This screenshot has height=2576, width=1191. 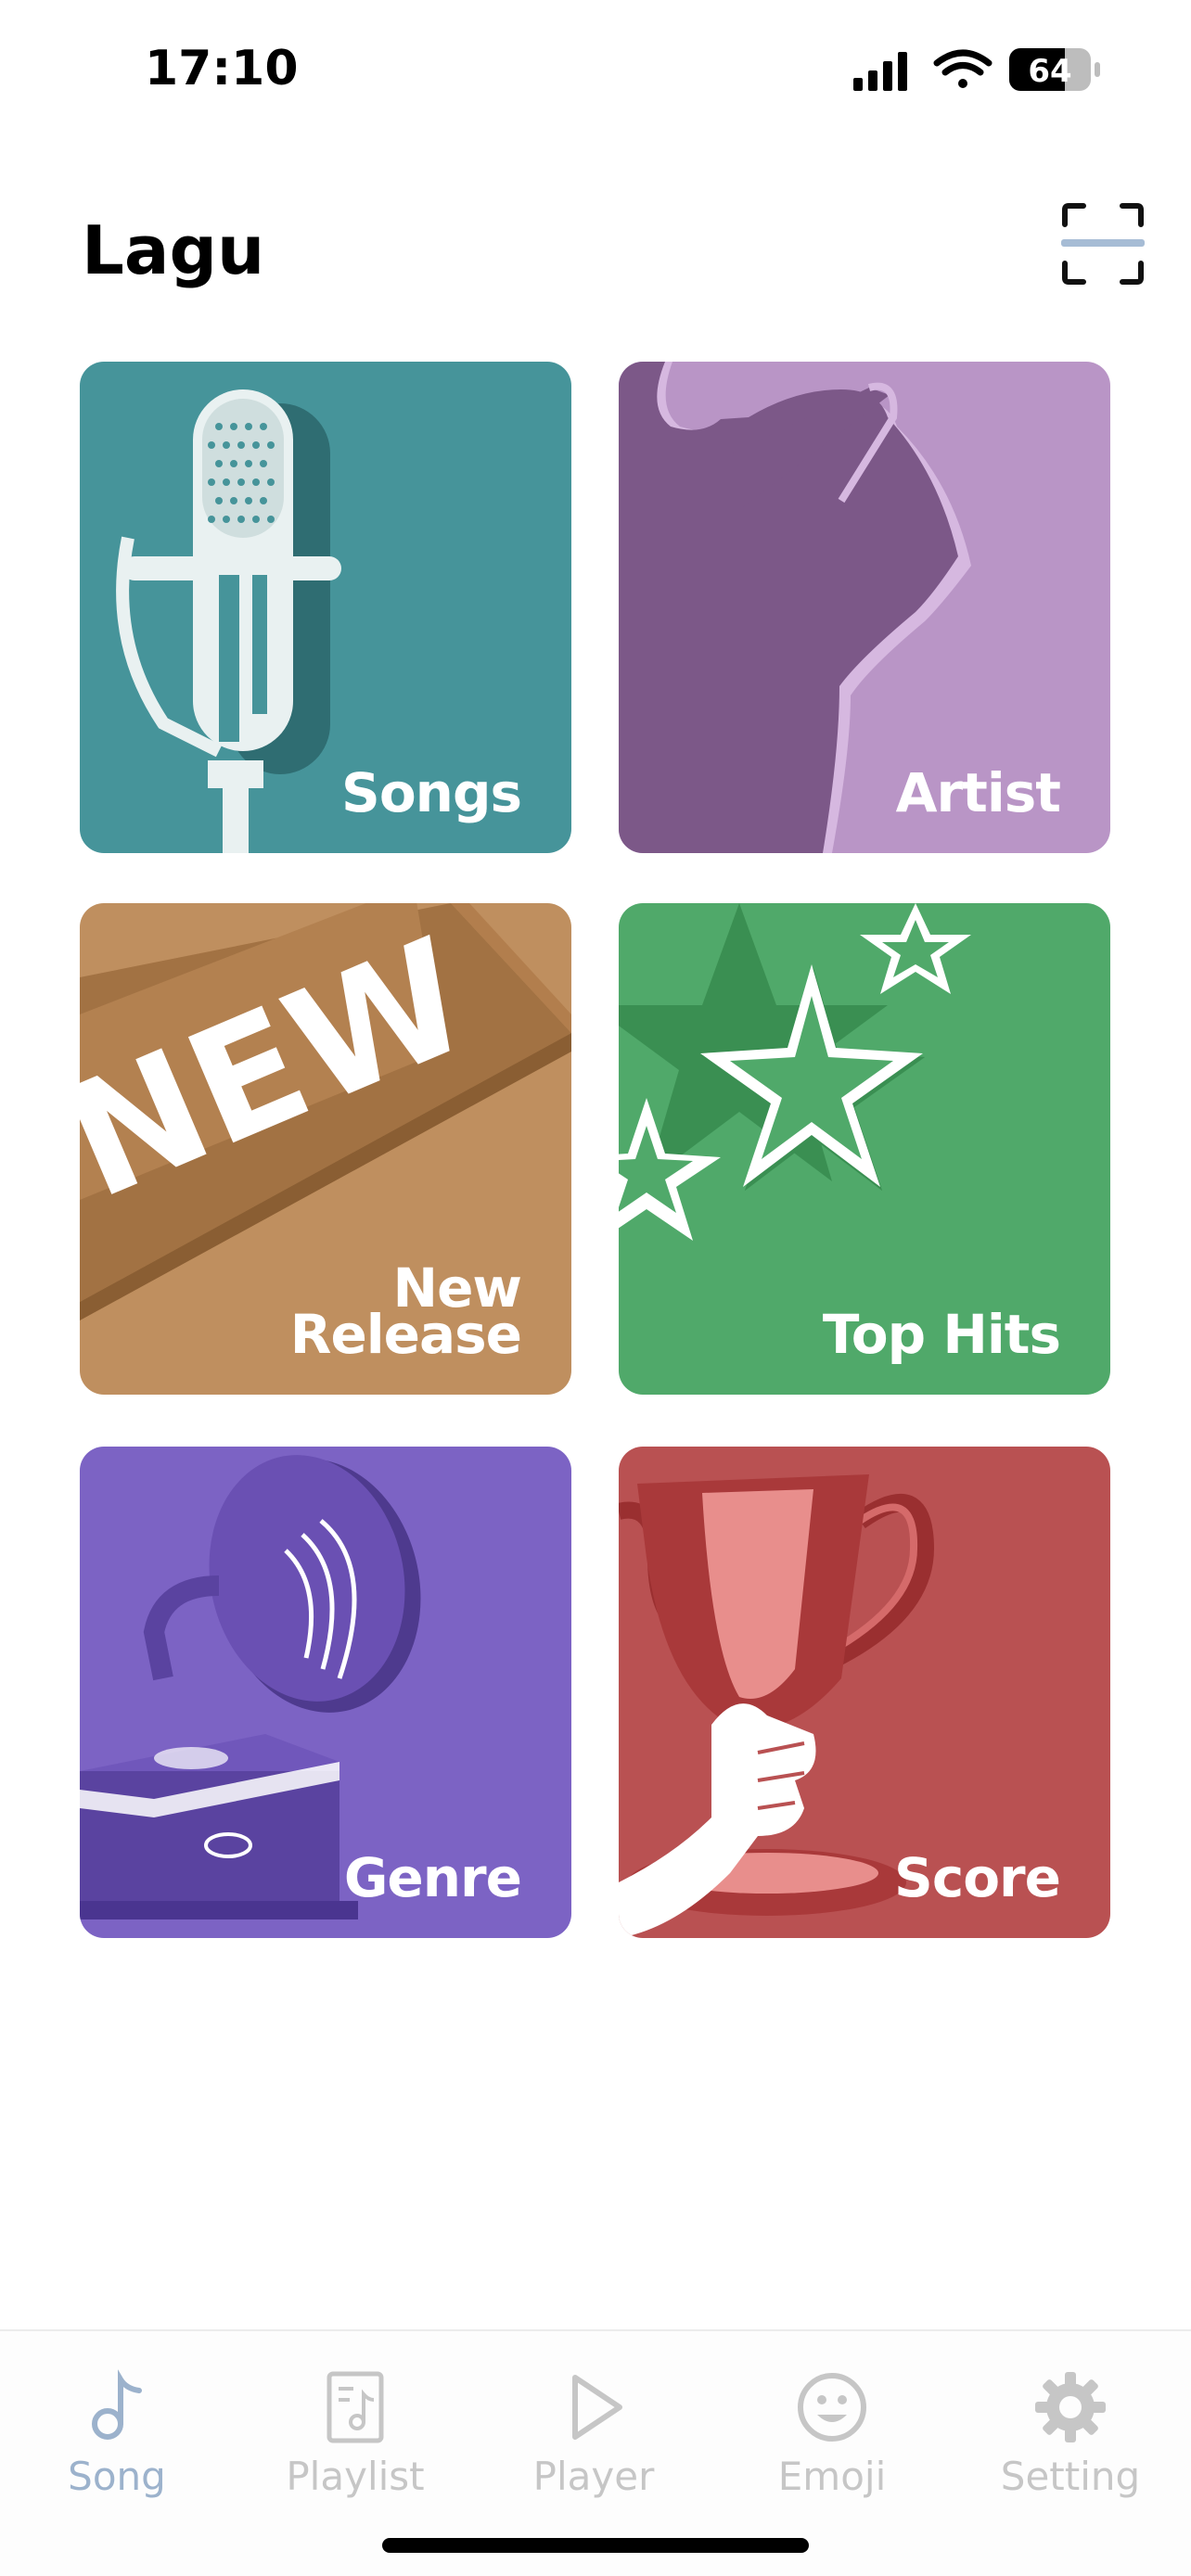 What do you see at coordinates (325, 1149) in the screenshot?
I see `new-release-tile: NEW New Release` at bounding box center [325, 1149].